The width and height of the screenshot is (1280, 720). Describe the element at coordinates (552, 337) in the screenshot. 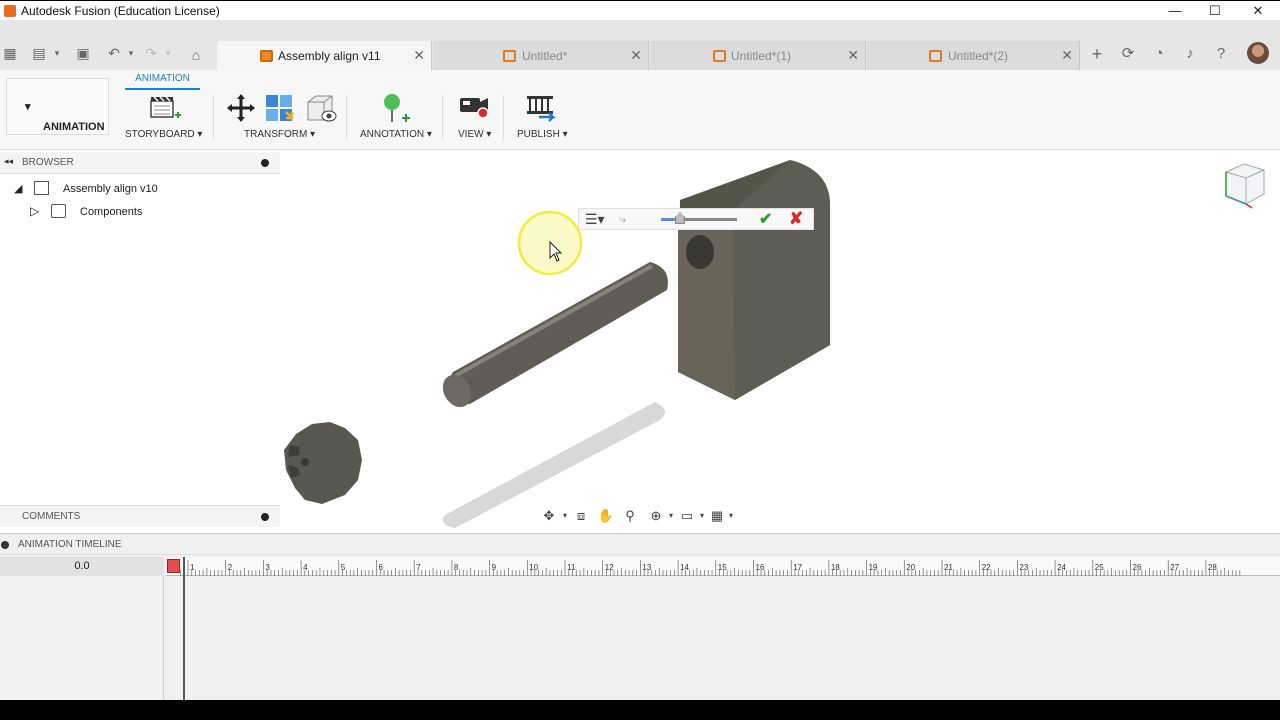

I see `pin-part` at that location.